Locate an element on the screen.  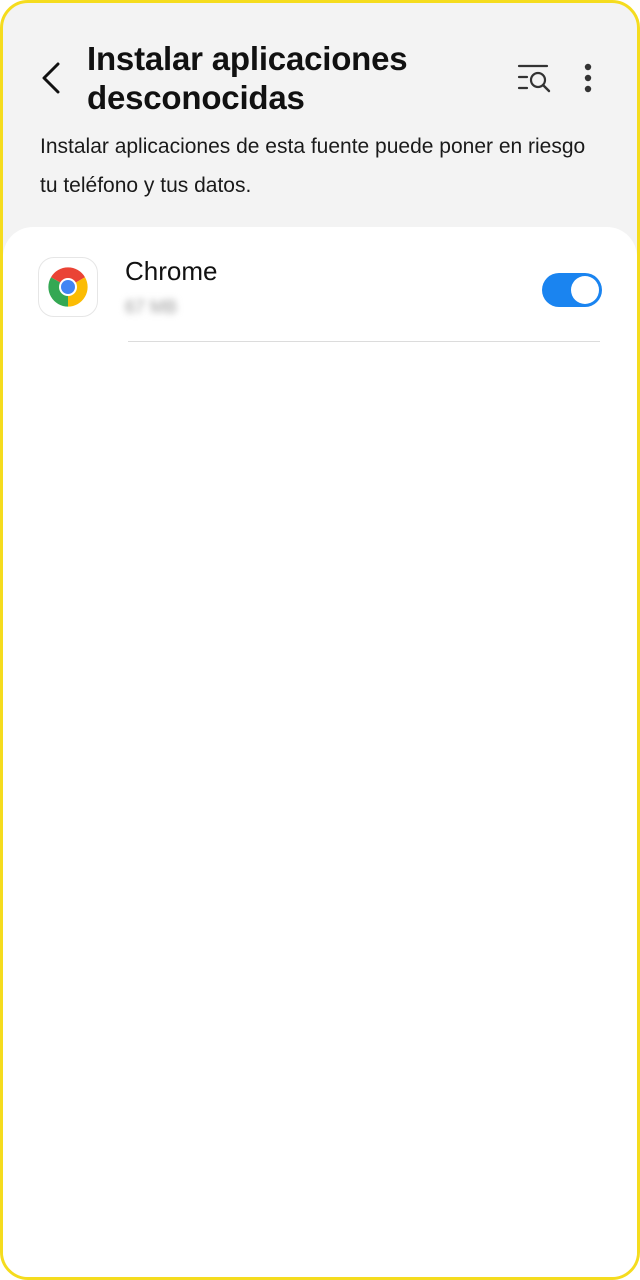
allow-install-toggle is located at coordinates (572, 290).